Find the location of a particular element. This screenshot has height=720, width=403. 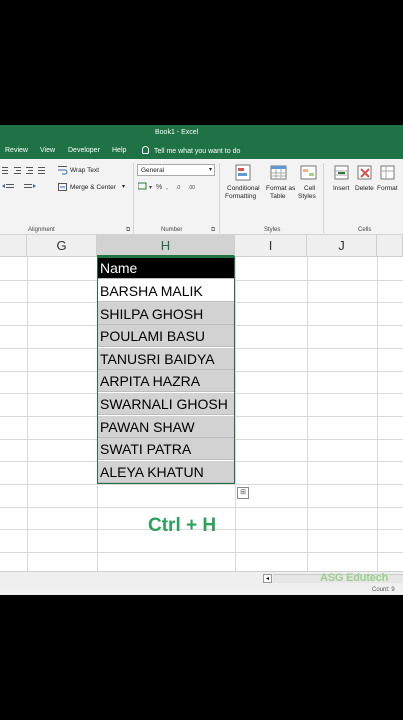

conditional-formatting-label-1: Conditional is located at coordinates (243, 188).